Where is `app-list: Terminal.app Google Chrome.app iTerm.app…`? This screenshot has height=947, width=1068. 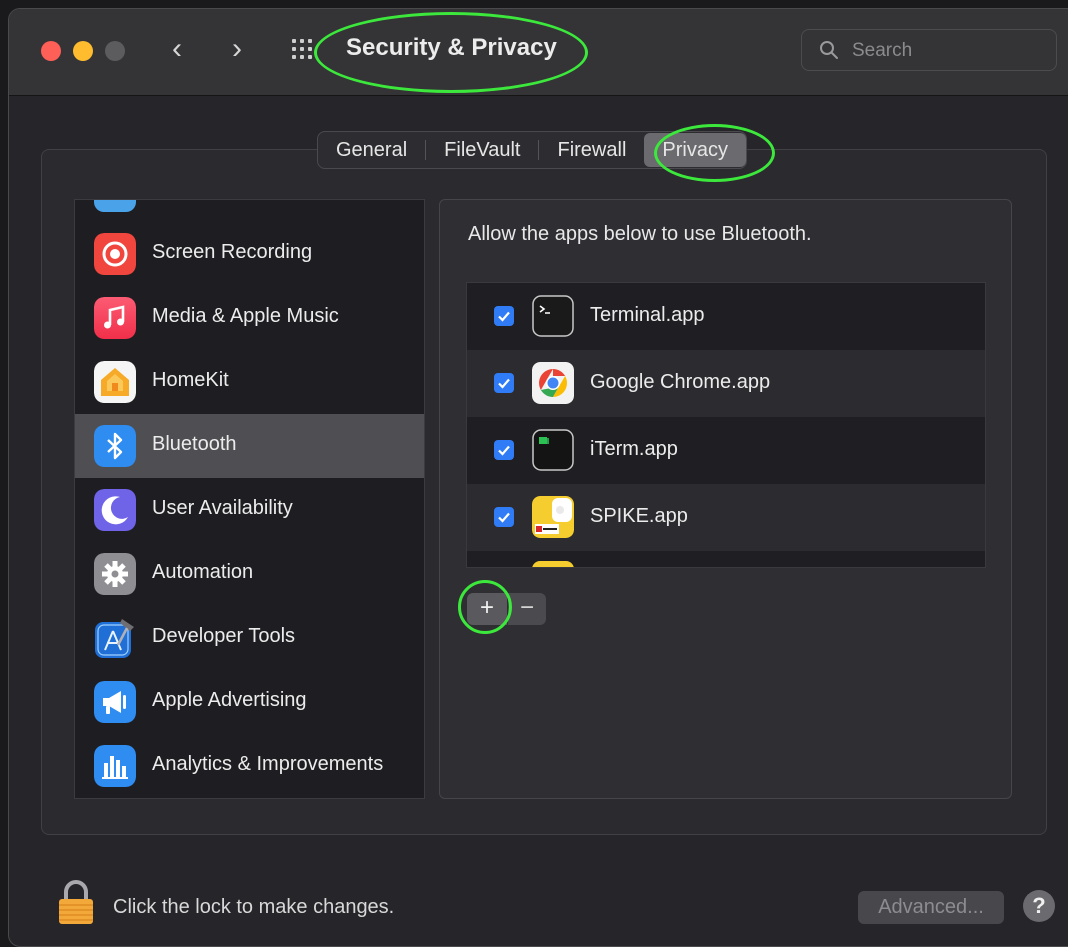 app-list: Terminal.app Google Chrome.app iTerm.app… is located at coordinates (726, 425).